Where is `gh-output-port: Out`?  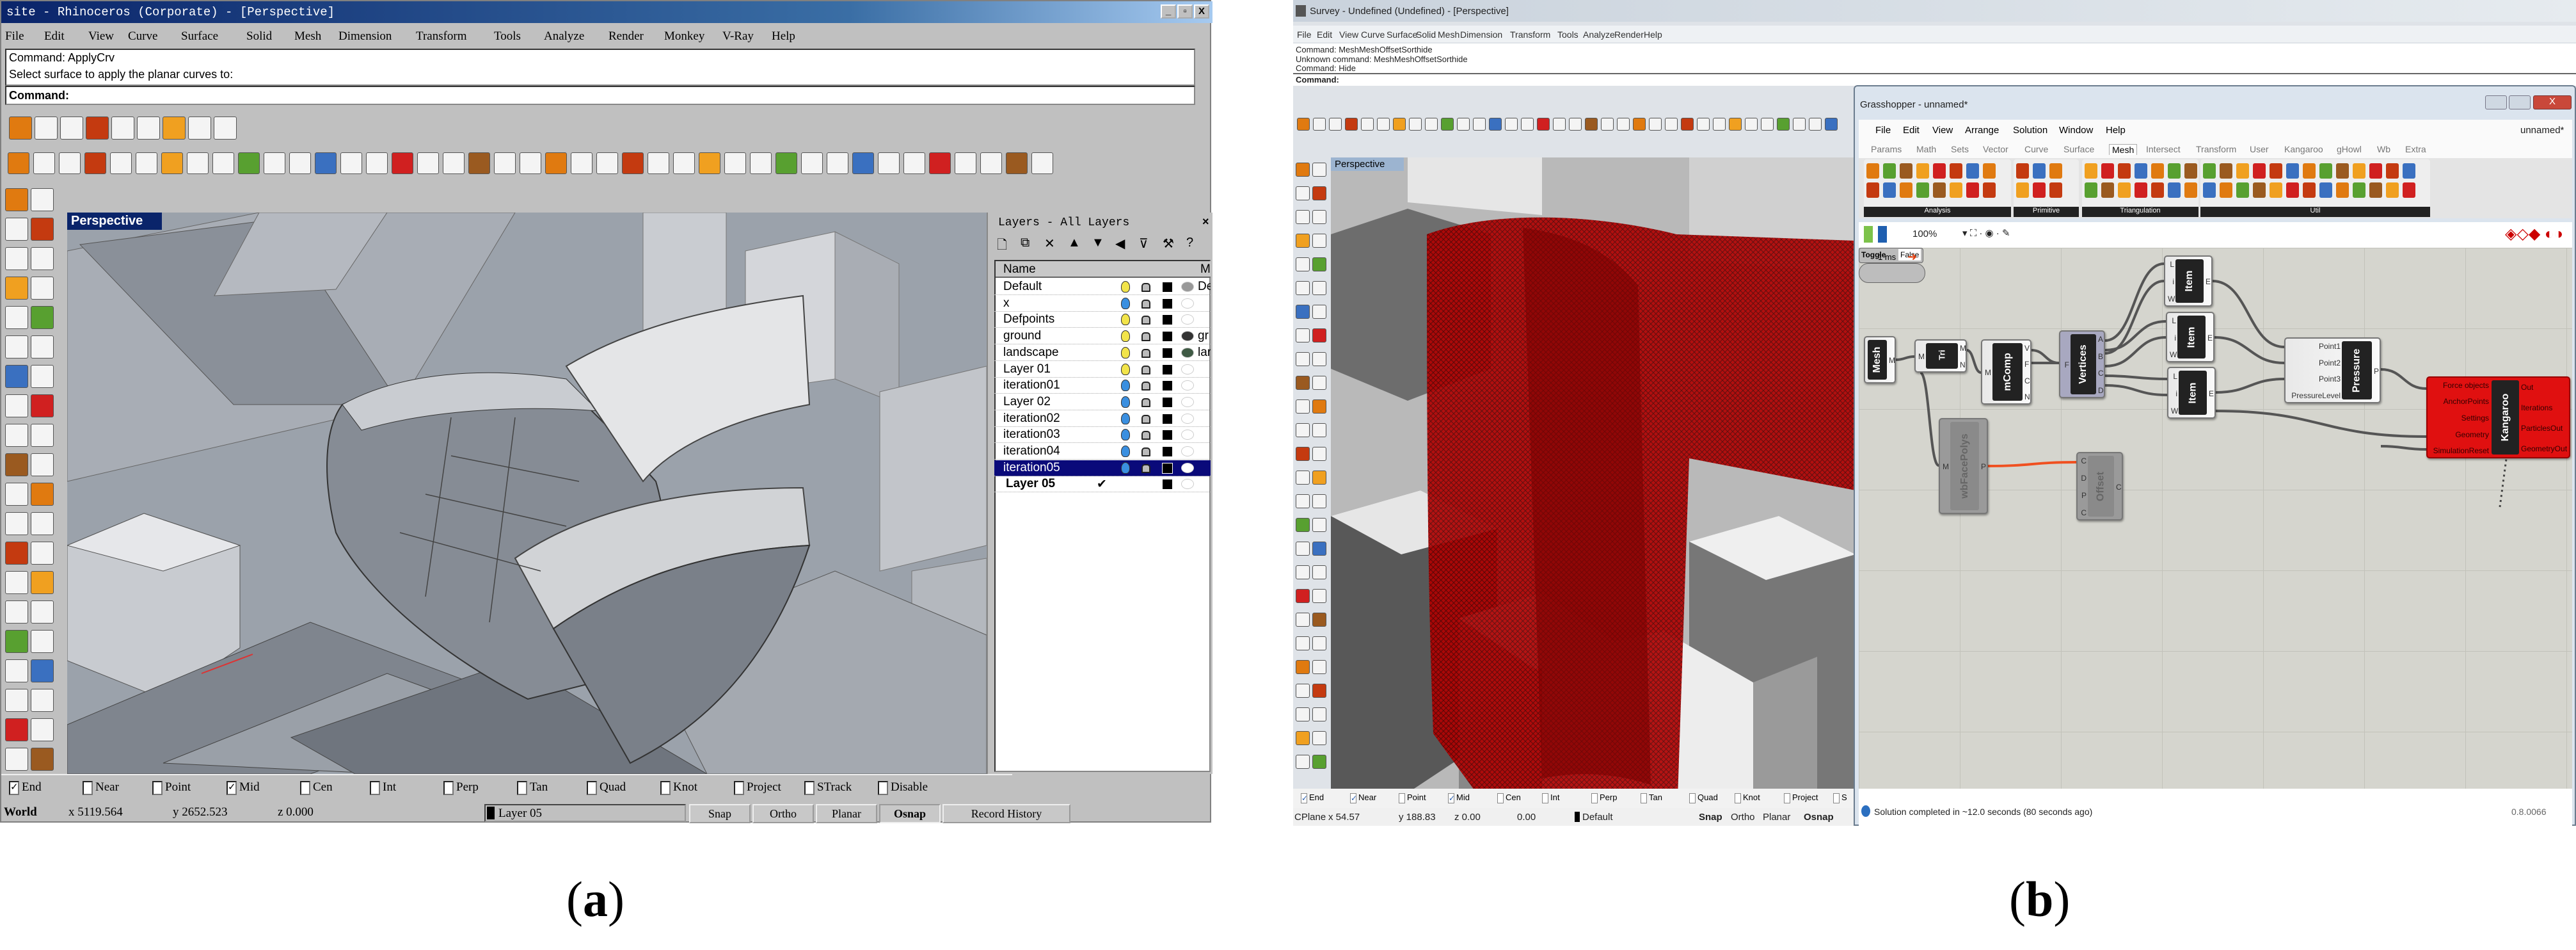
gh-output-port: Out is located at coordinates (2527, 387).